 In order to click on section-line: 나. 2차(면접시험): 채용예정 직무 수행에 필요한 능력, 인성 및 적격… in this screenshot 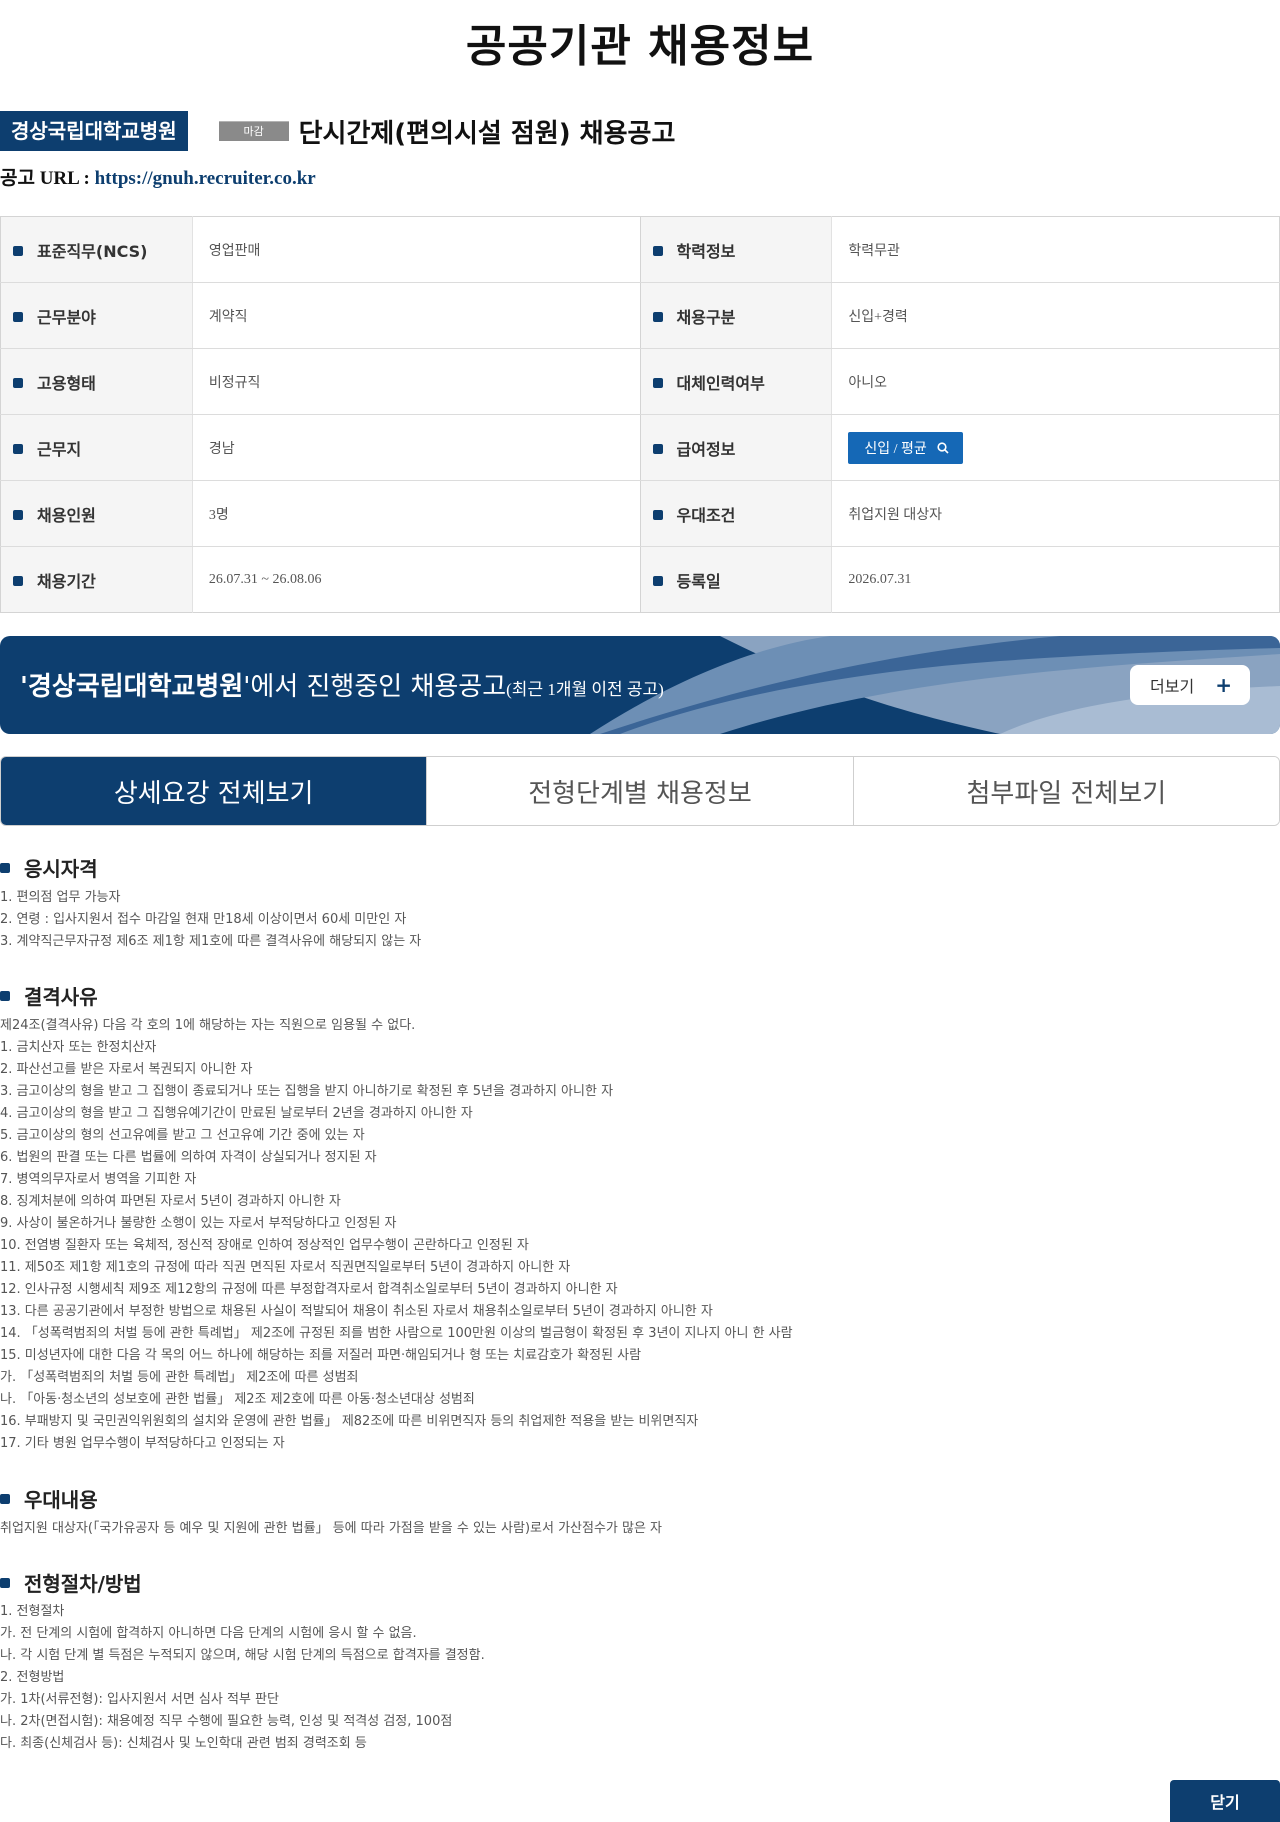, I will do `click(226, 1721)`.